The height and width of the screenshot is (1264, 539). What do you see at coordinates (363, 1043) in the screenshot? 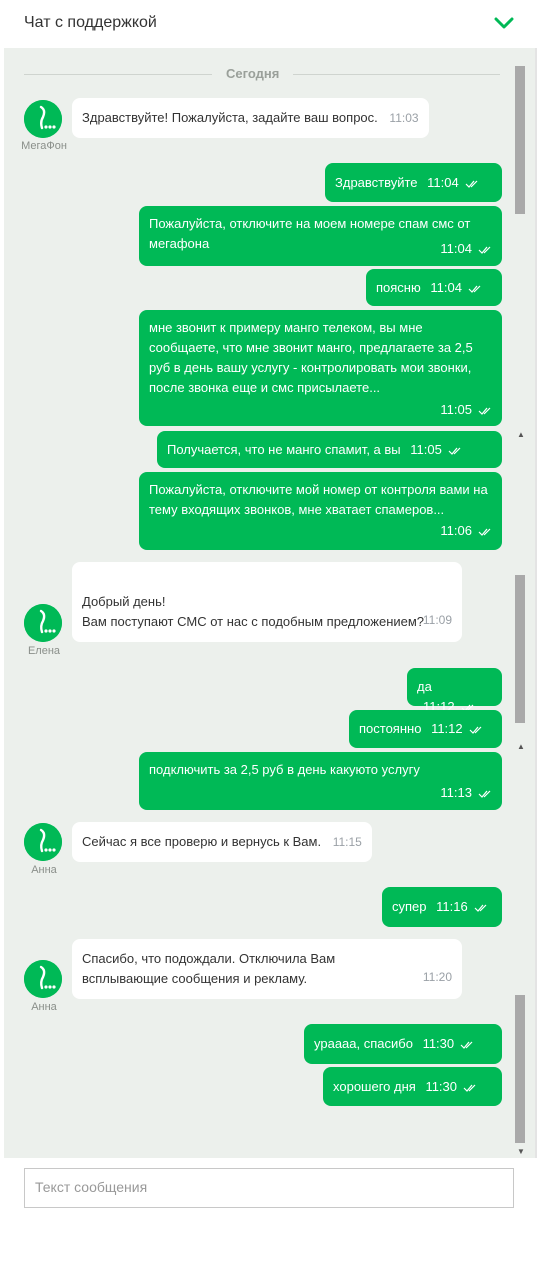
I see `message-text: урaaaa, спасибо` at bounding box center [363, 1043].